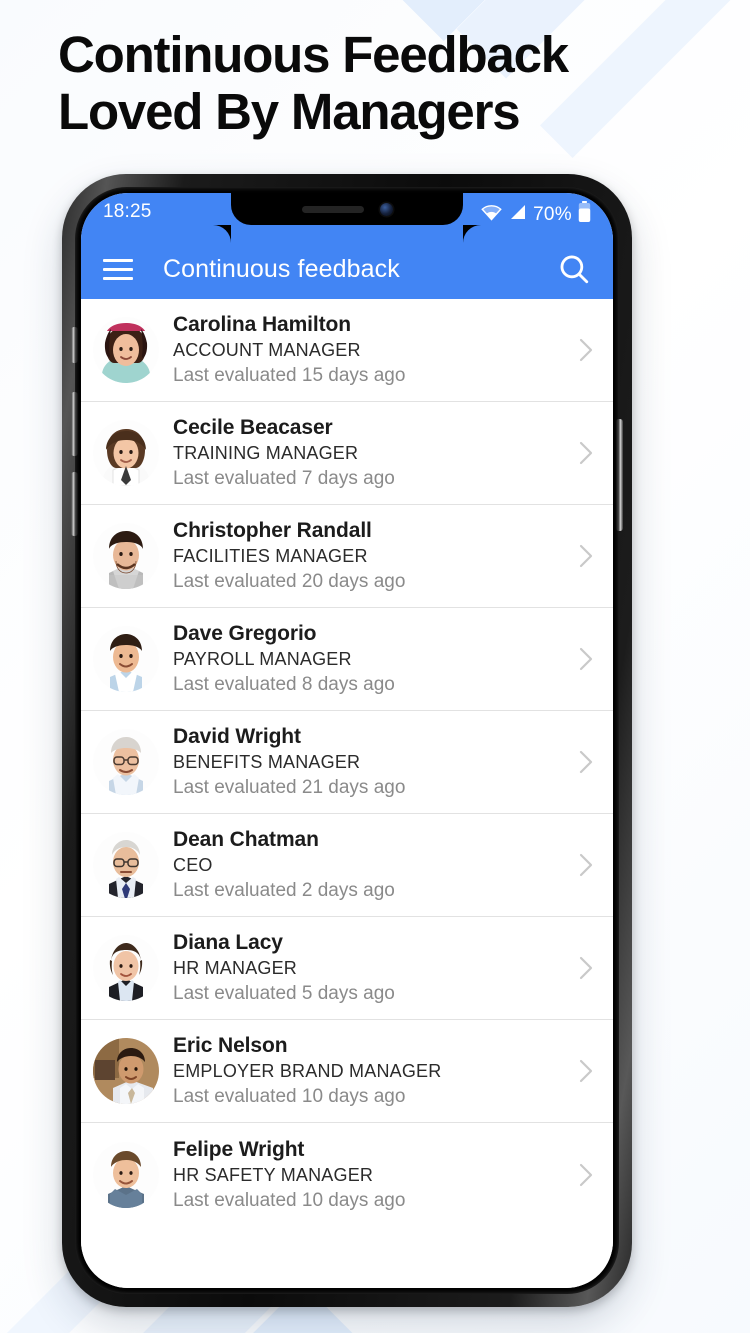  Describe the element at coordinates (74, 345) in the screenshot. I see `mute-switch` at that location.